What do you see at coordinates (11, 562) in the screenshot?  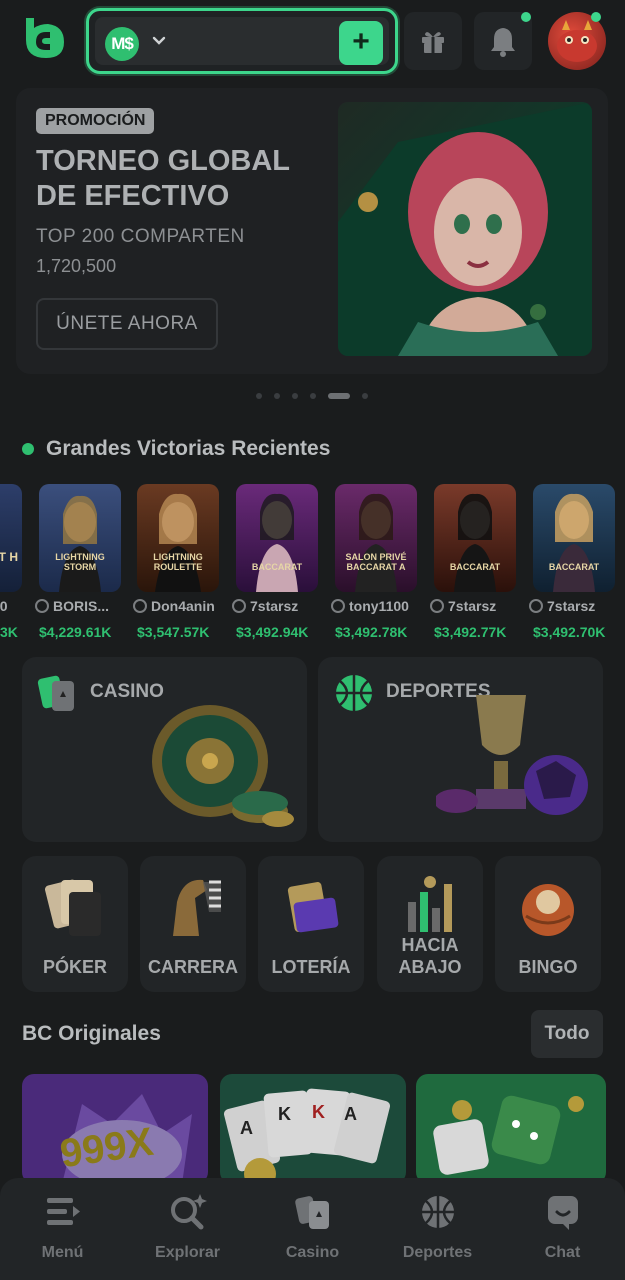 I see `win-item: IVE T H 00 3K` at bounding box center [11, 562].